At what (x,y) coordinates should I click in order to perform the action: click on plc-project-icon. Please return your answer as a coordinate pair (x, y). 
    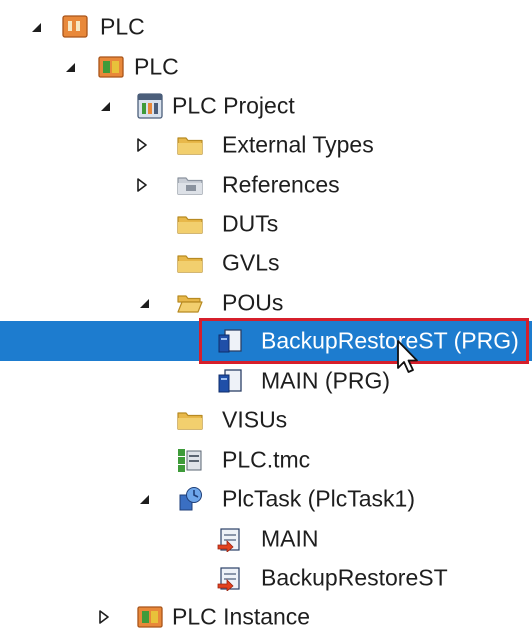
    Looking at the image, I should click on (75, 27).